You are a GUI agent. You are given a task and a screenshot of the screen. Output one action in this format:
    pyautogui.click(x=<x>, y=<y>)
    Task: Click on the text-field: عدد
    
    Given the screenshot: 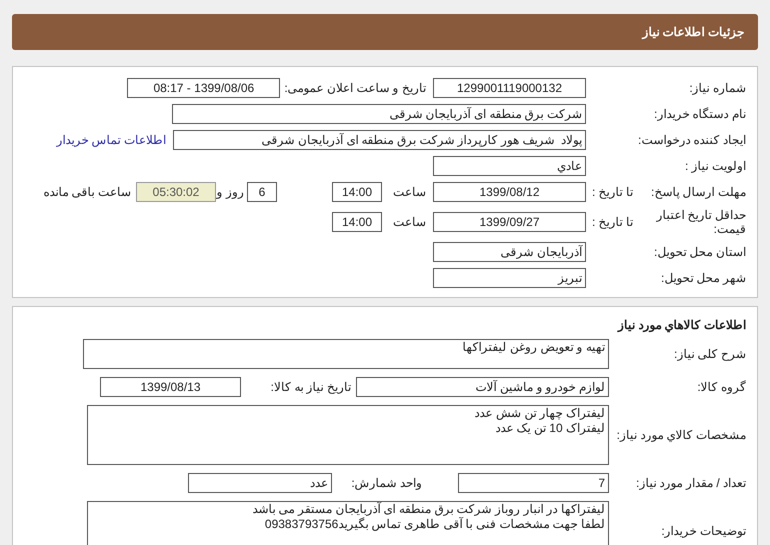 What is the action you would take?
    pyautogui.click(x=260, y=483)
    